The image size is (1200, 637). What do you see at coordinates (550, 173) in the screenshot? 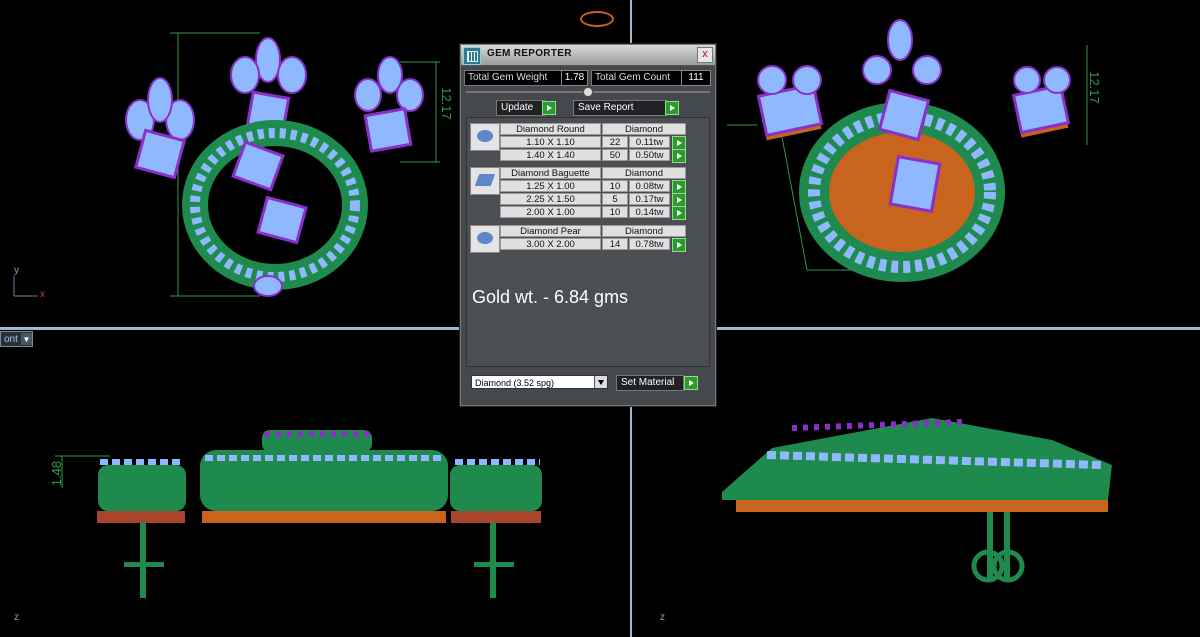
I see `gem-group-name: Diamond Baguette` at bounding box center [550, 173].